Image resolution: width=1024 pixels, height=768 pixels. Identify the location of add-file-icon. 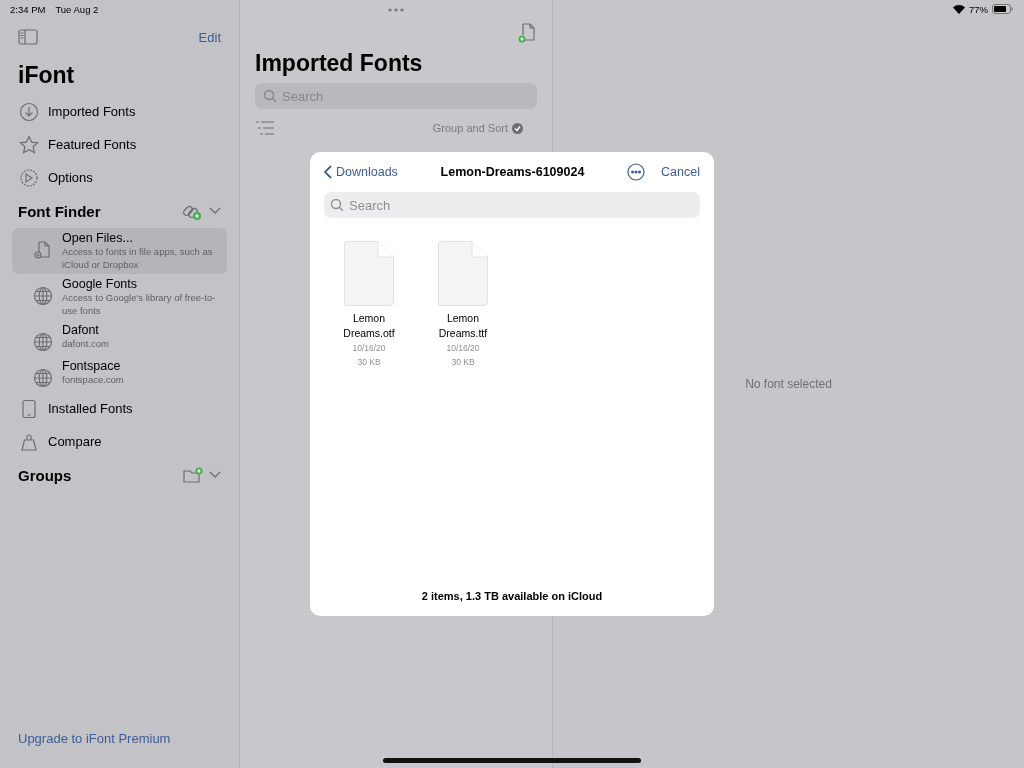
(527, 33).